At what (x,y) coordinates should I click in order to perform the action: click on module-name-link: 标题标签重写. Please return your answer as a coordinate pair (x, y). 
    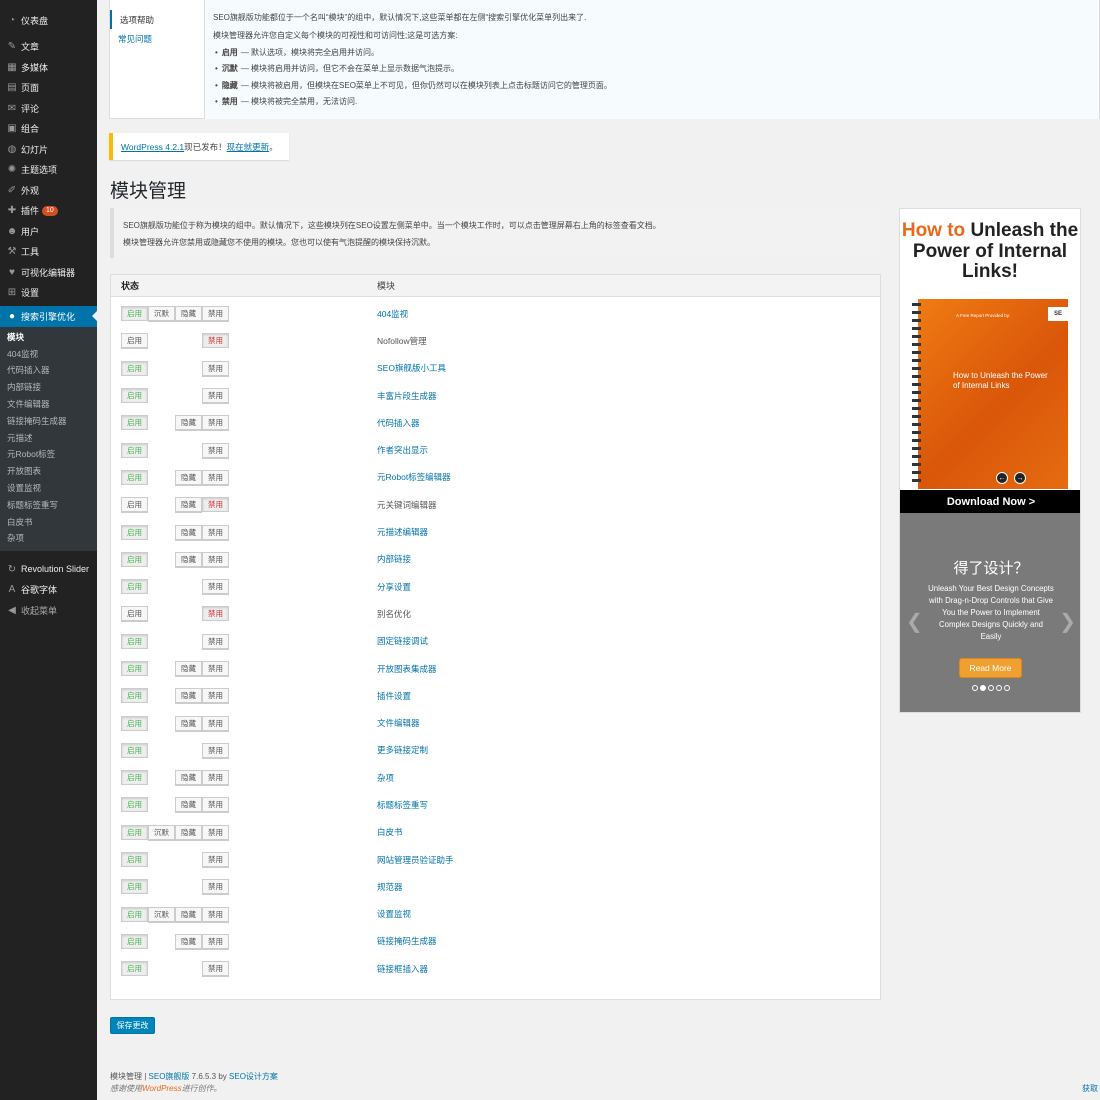
    Looking at the image, I should click on (402, 805).